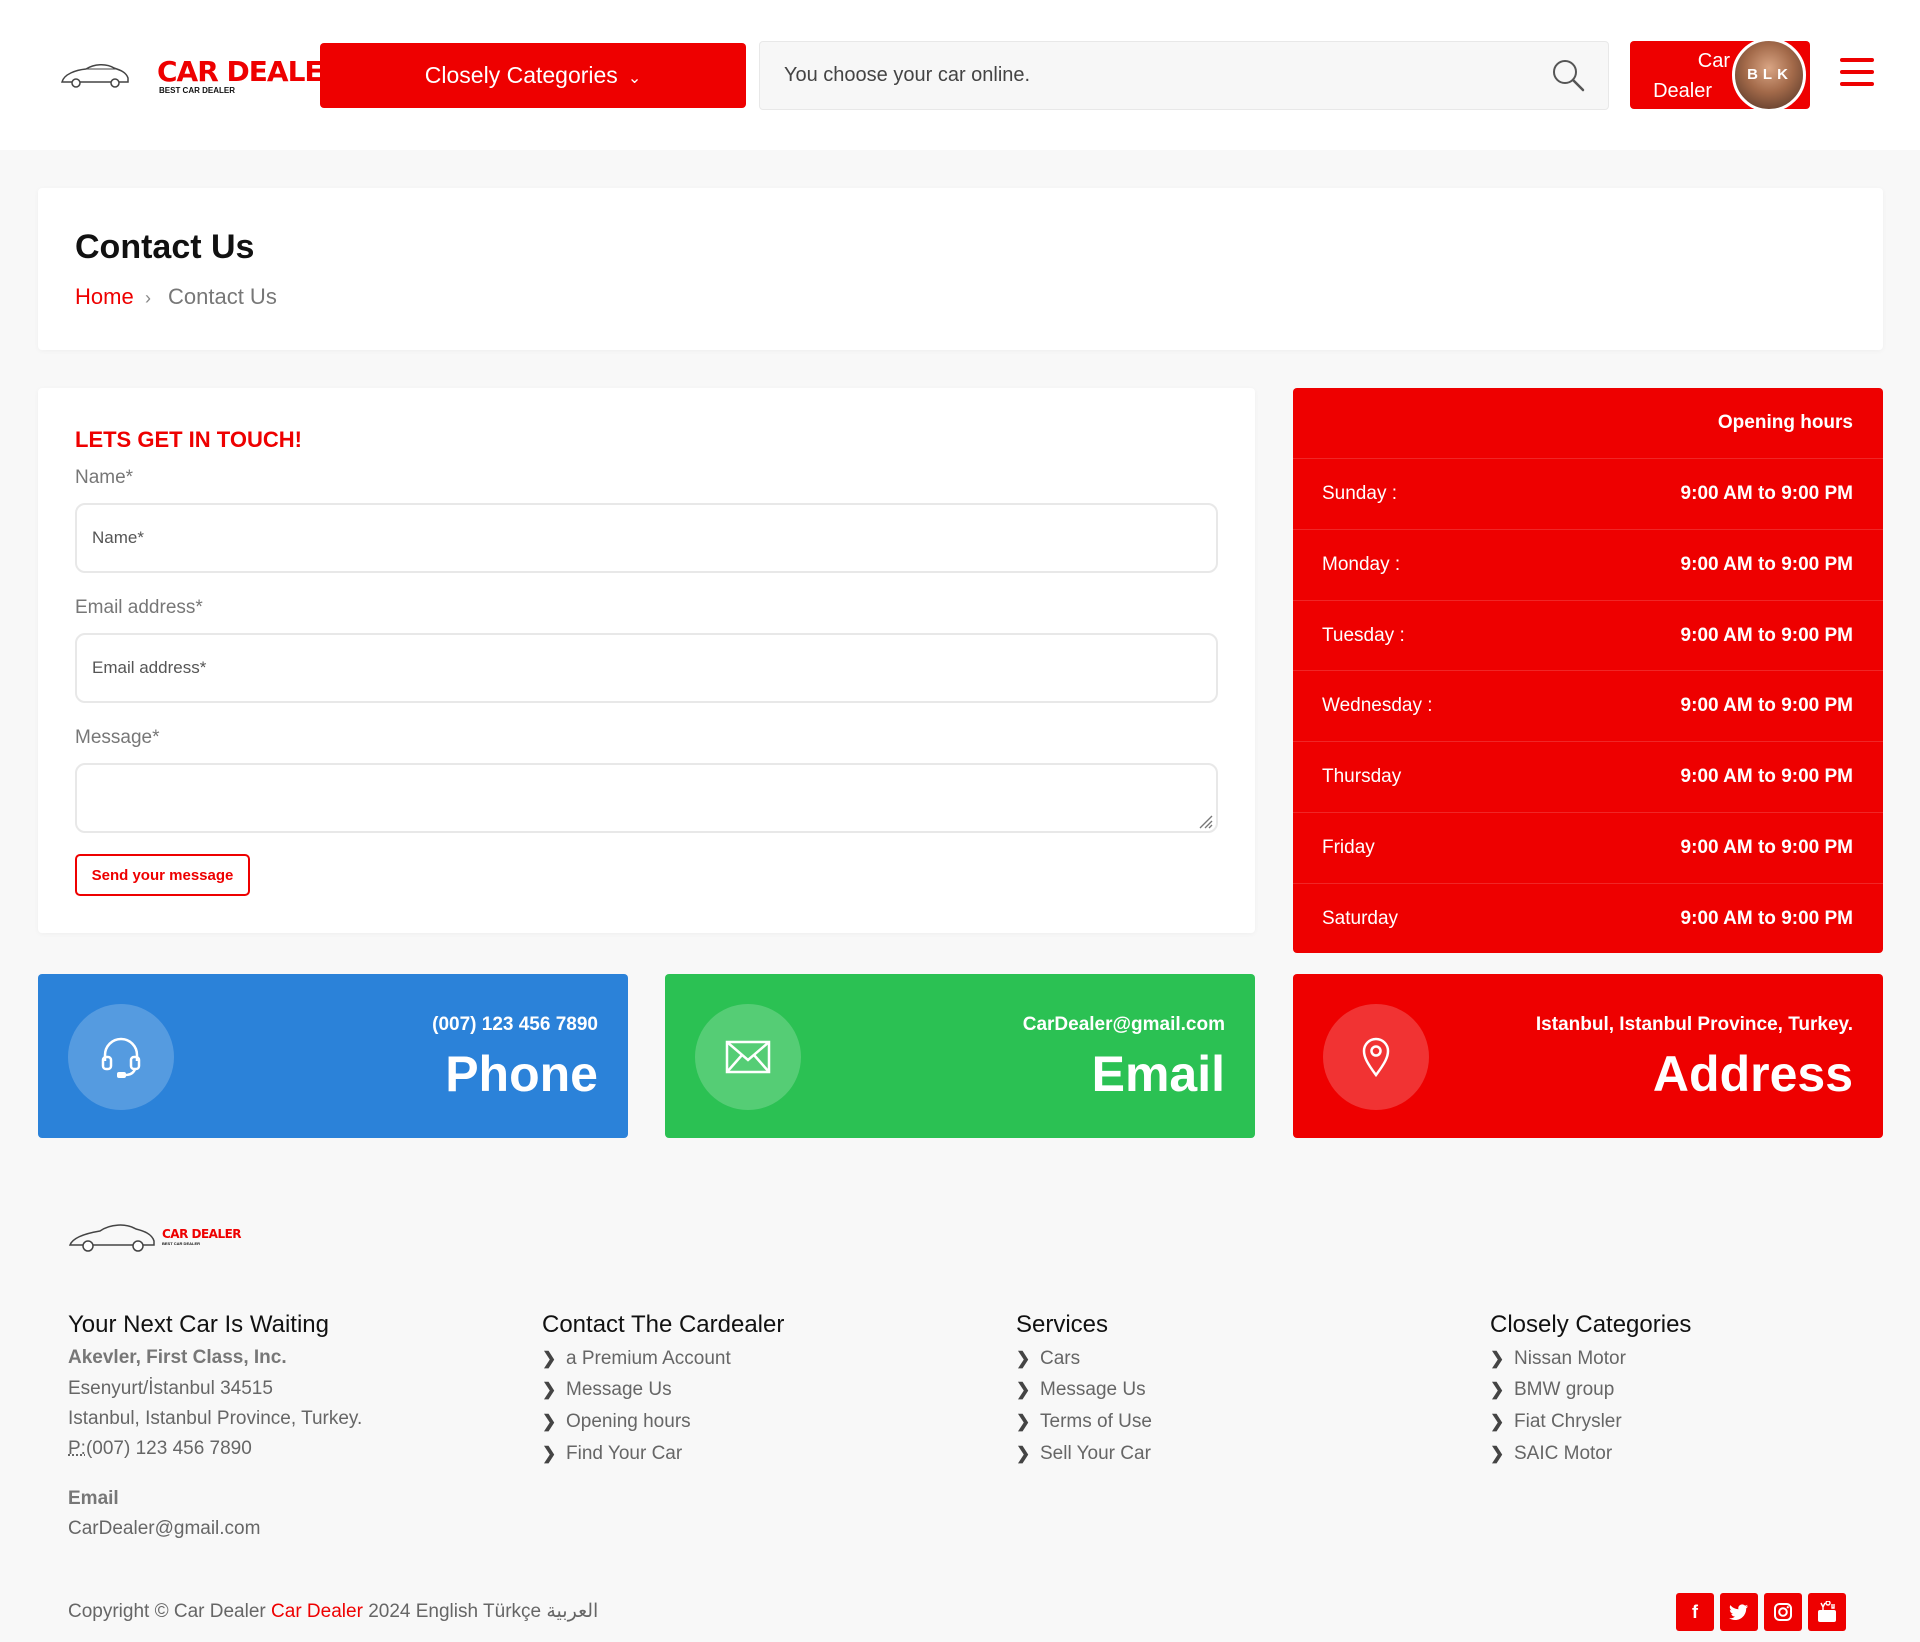 This screenshot has width=1920, height=1642. Describe the element at coordinates (317, 1611) in the screenshot. I see `copyright-brand-link: Car Dealer` at that location.